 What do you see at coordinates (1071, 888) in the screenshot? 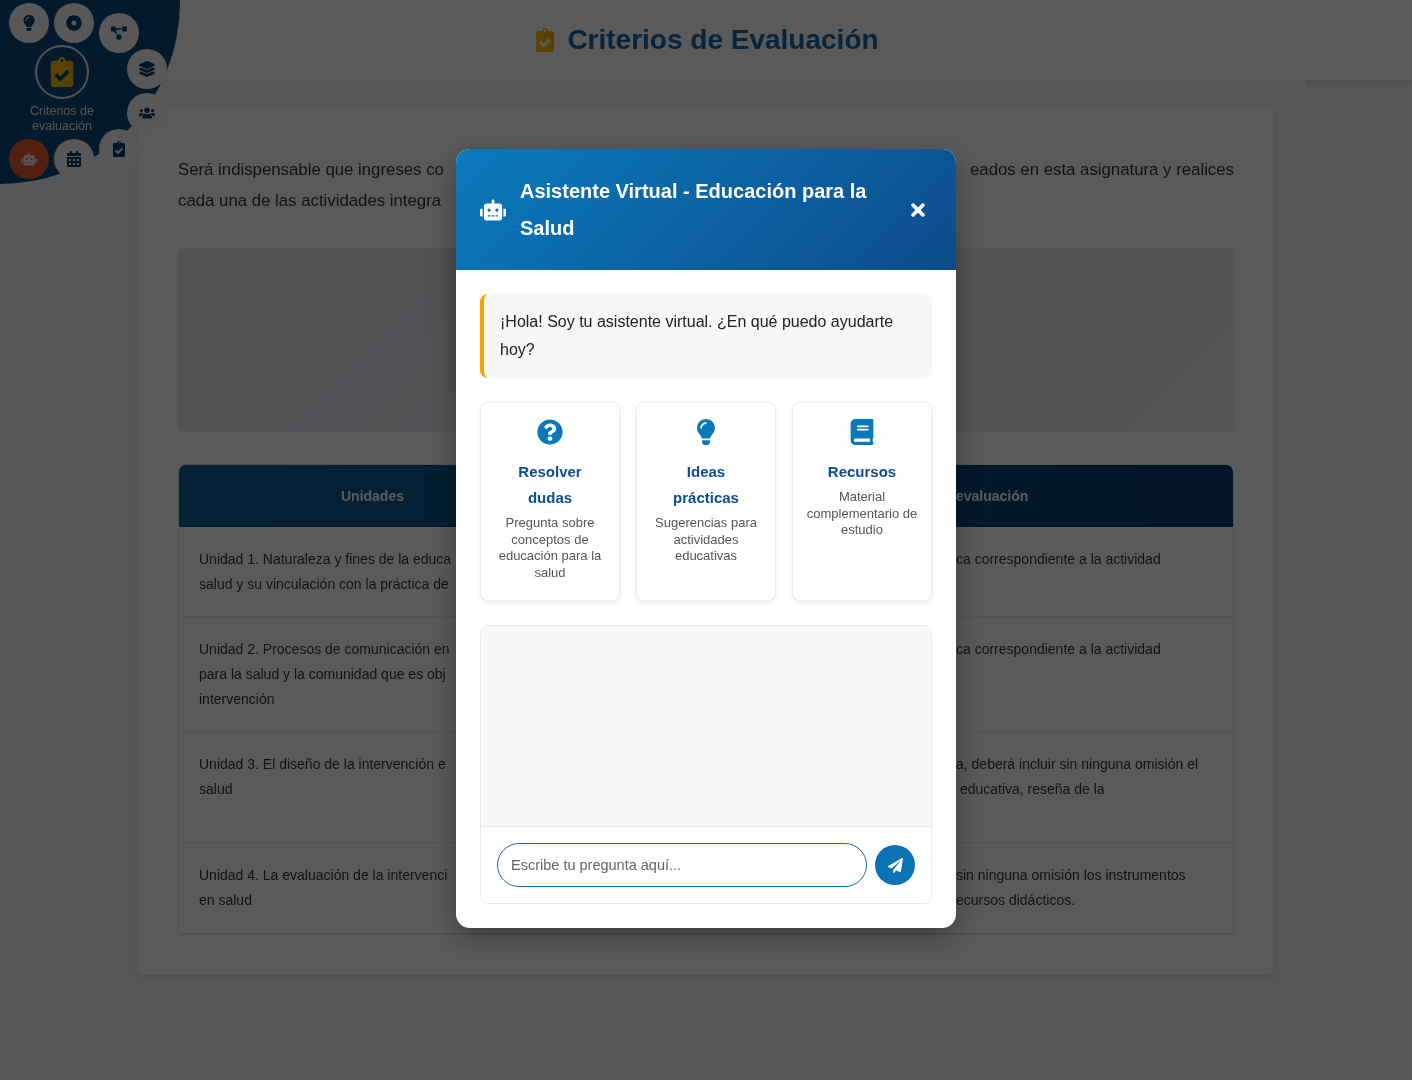
I see `table-cell-text: sin ninguna omisión los instrumentos ecursos didácticos.` at bounding box center [1071, 888].